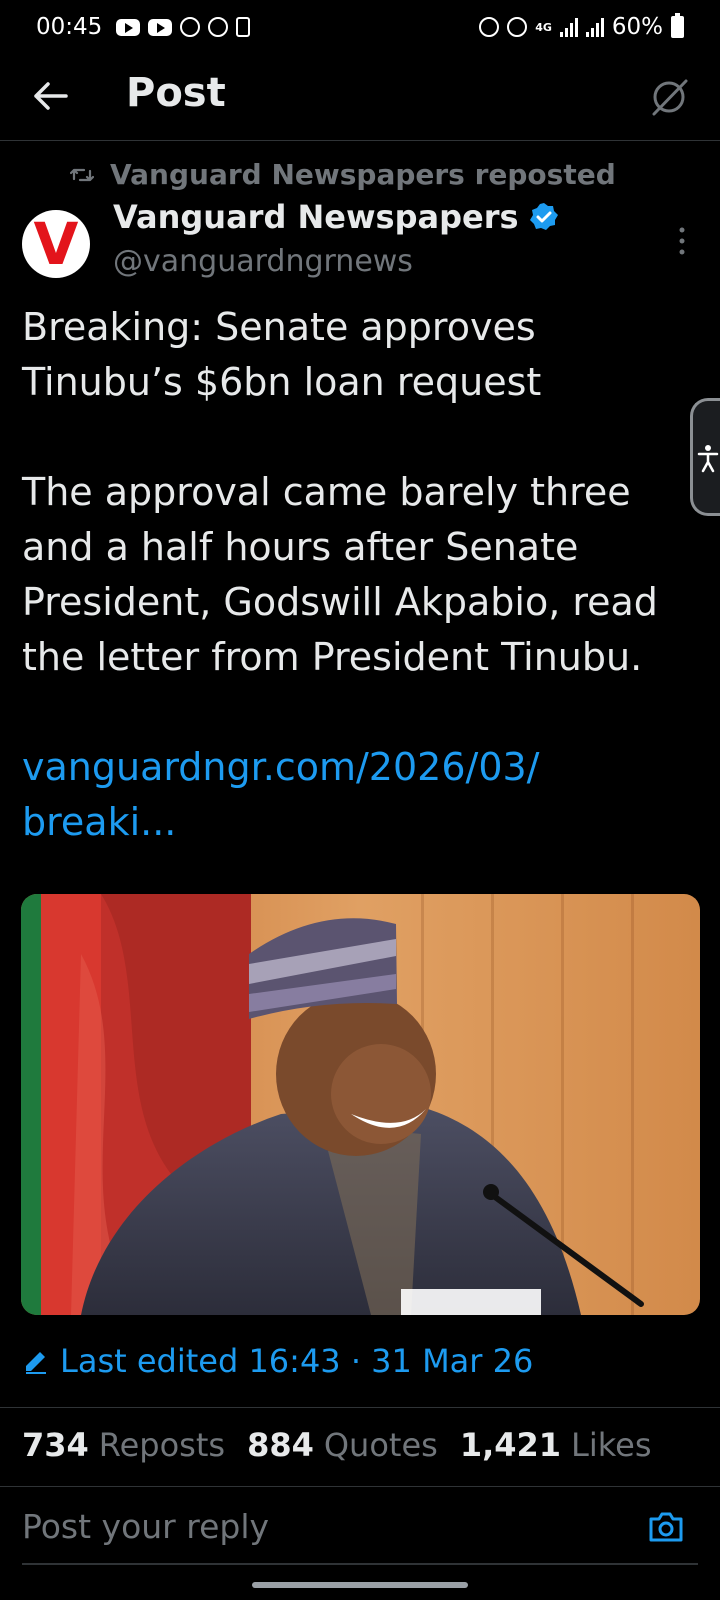 This screenshot has height=1600, width=720. What do you see at coordinates (145, 1526) in the screenshot?
I see `reply-input: Post your reply` at bounding box center [145, 1526].